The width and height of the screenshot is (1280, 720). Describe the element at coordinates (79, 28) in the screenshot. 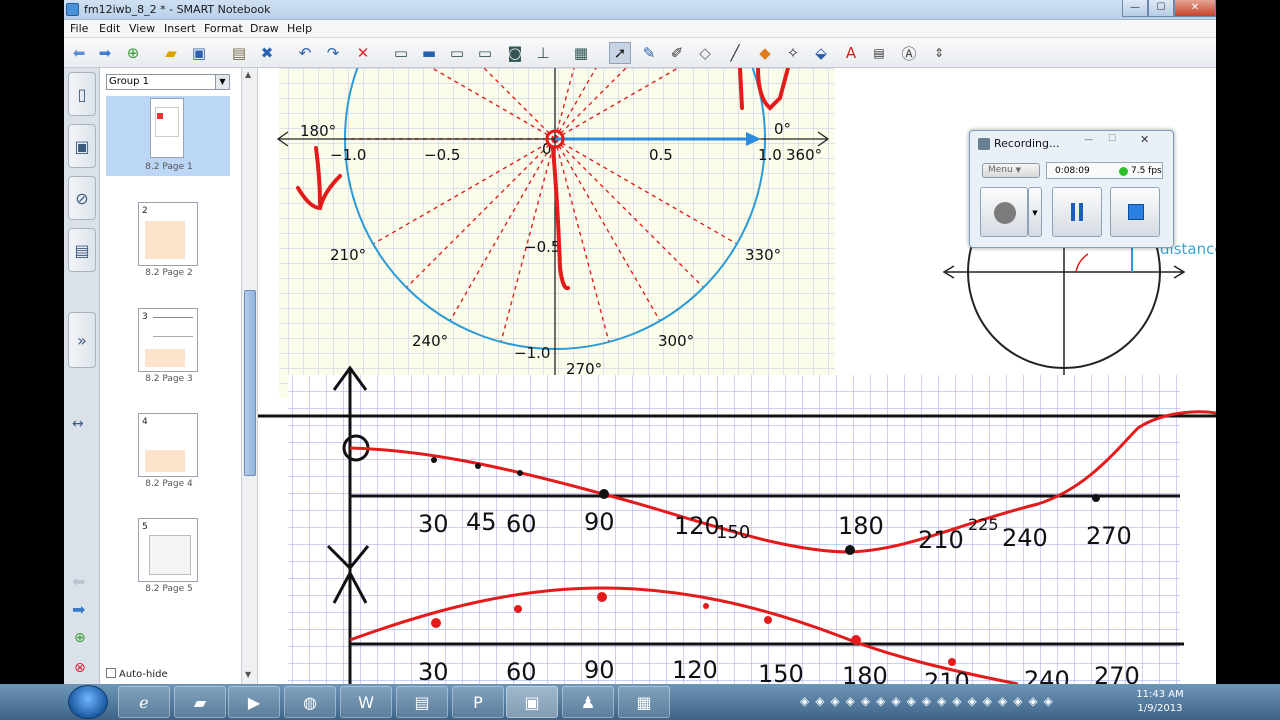

I see `menu-file: File` at that location.